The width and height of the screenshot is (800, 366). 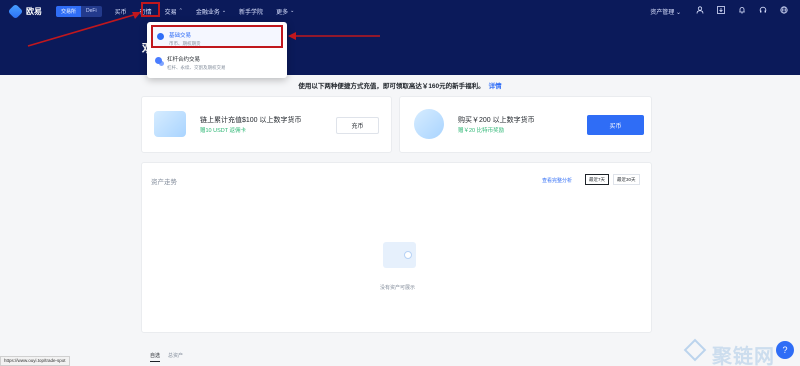 I want to click on promo-banner: 使用以下两种便捷方式充值，即可领取高达￥160元的新手福利。 详情, so click(x=400, y=85).